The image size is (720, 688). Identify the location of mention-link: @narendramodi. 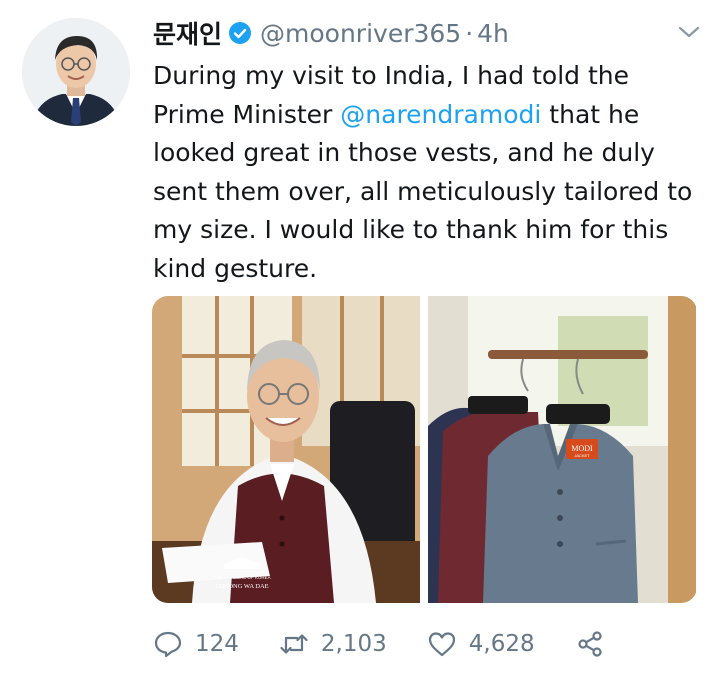
(440, 114).